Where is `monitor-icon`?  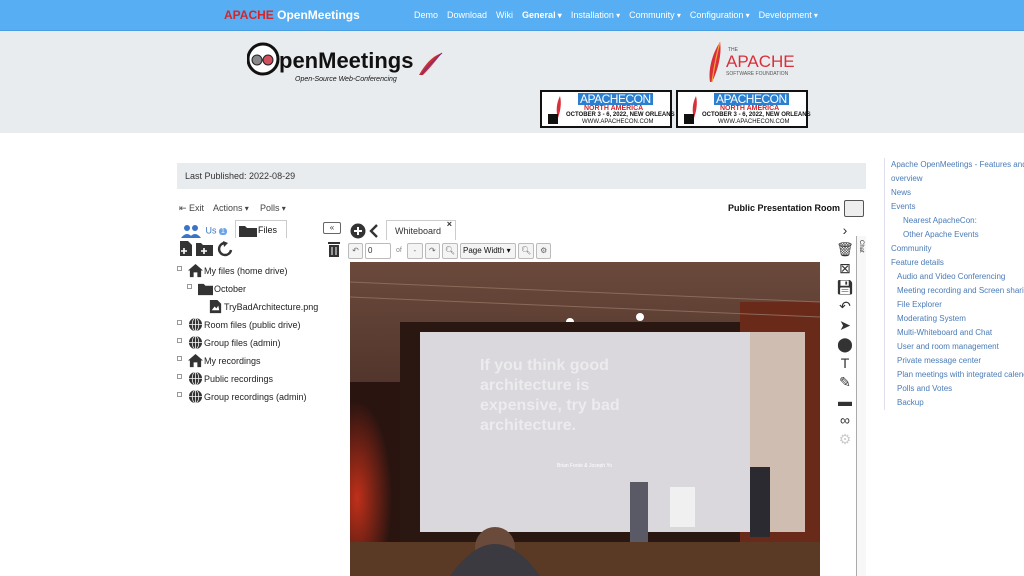 monitor-icon is located at coordinates (854, 208).